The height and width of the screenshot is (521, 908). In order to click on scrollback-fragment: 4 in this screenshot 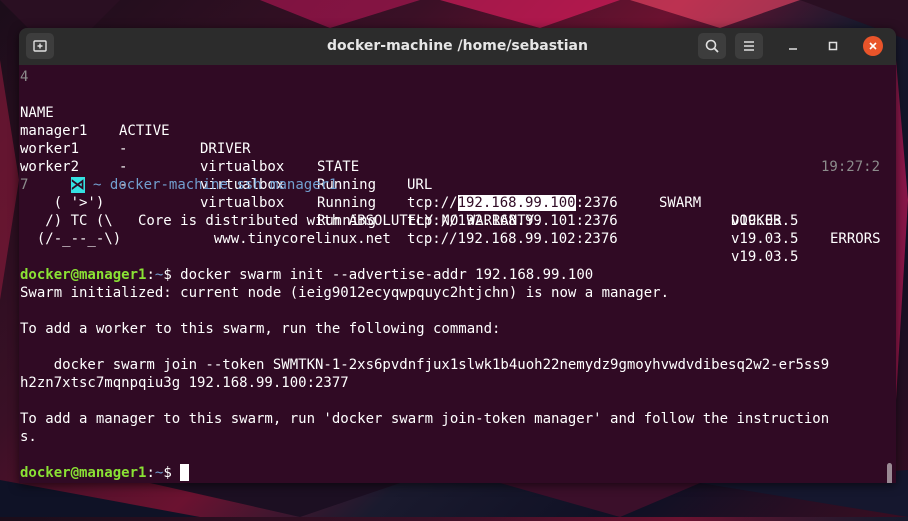, I will do `click(24, 77)`.